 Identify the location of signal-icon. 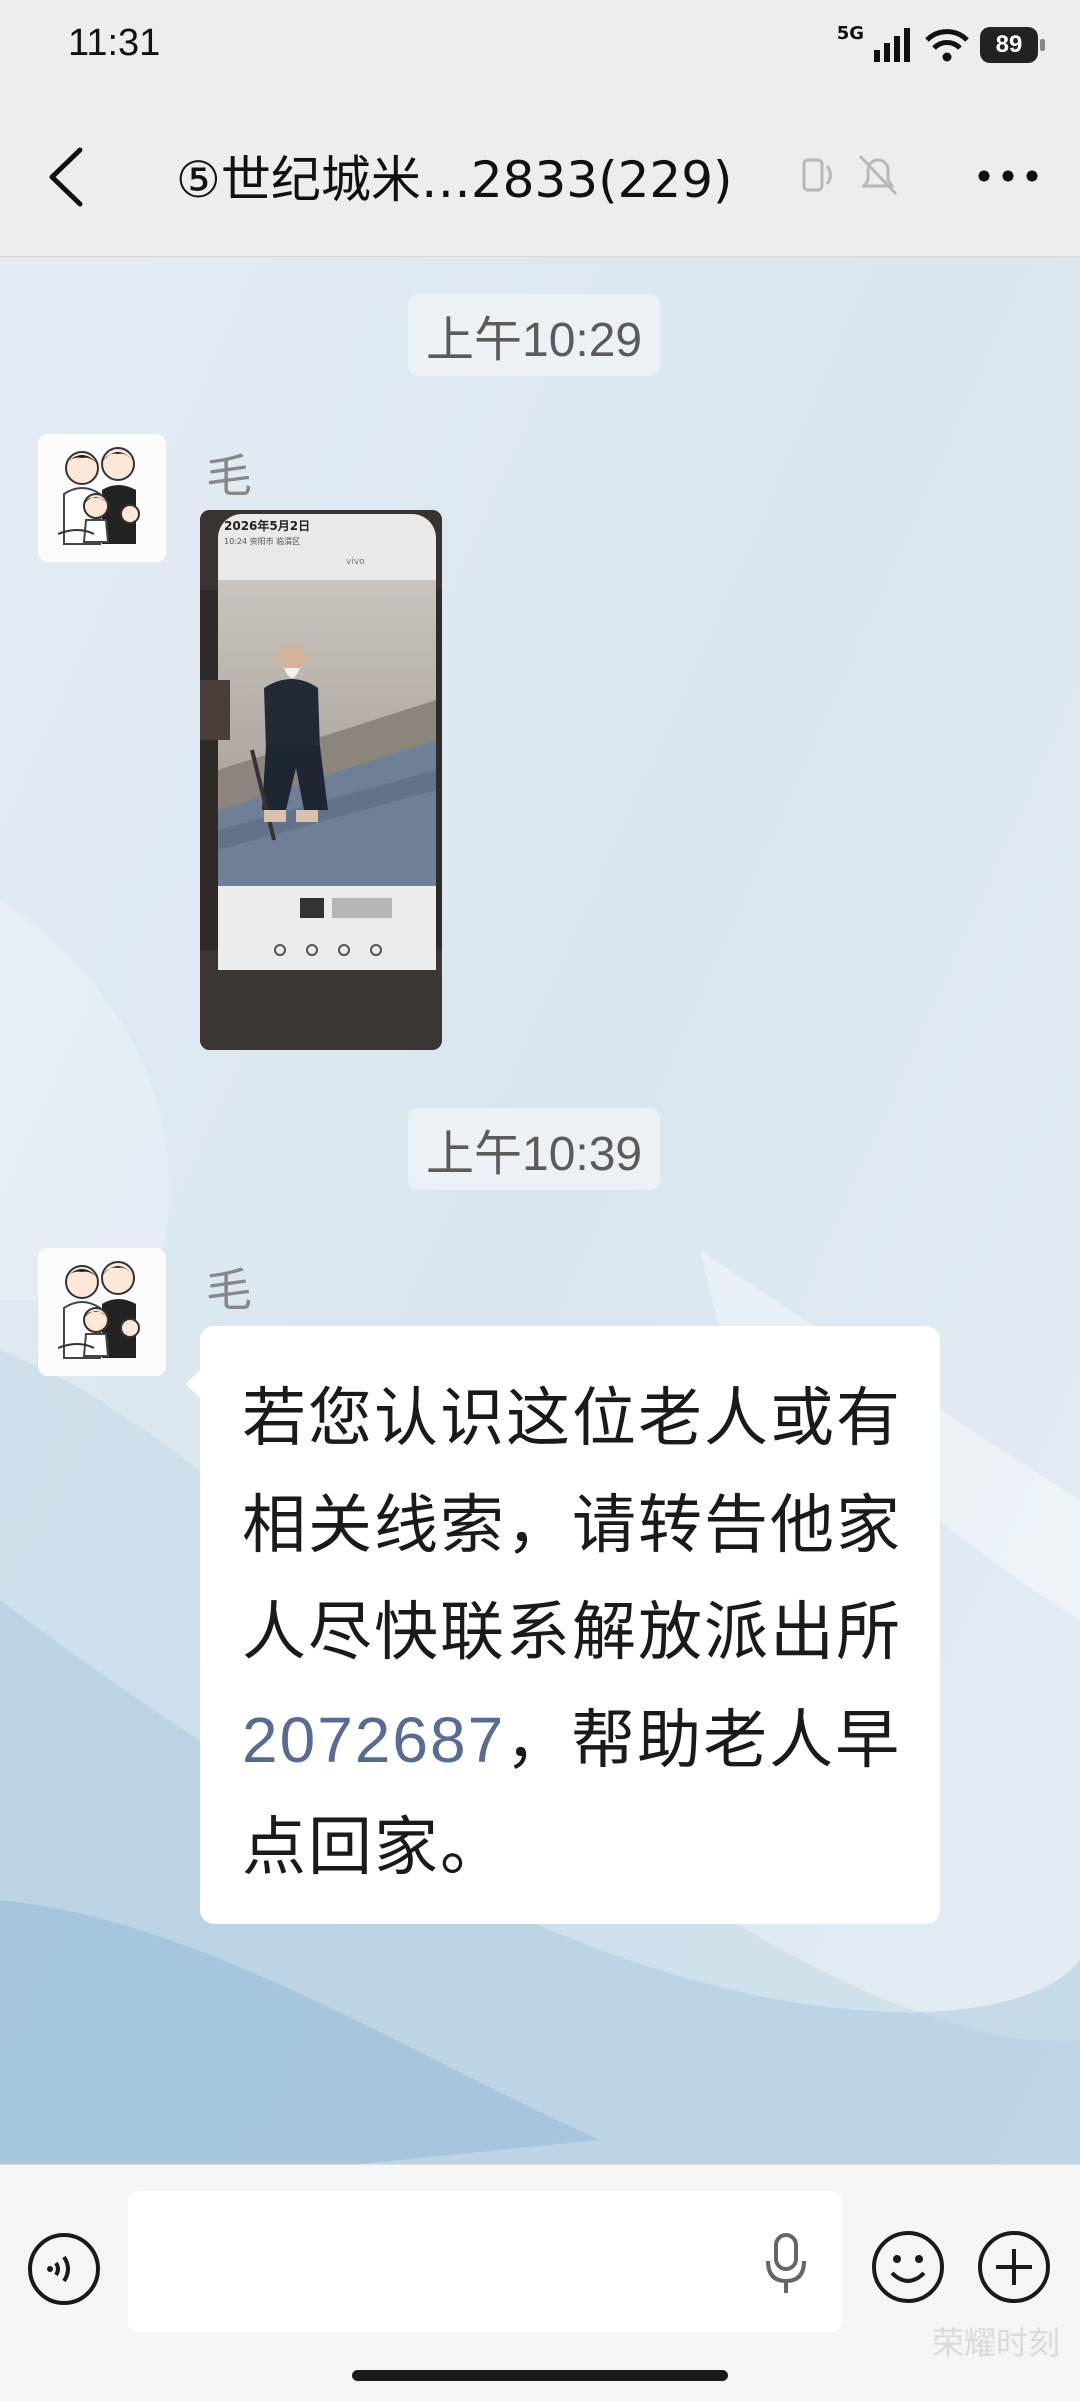
(892, 45).